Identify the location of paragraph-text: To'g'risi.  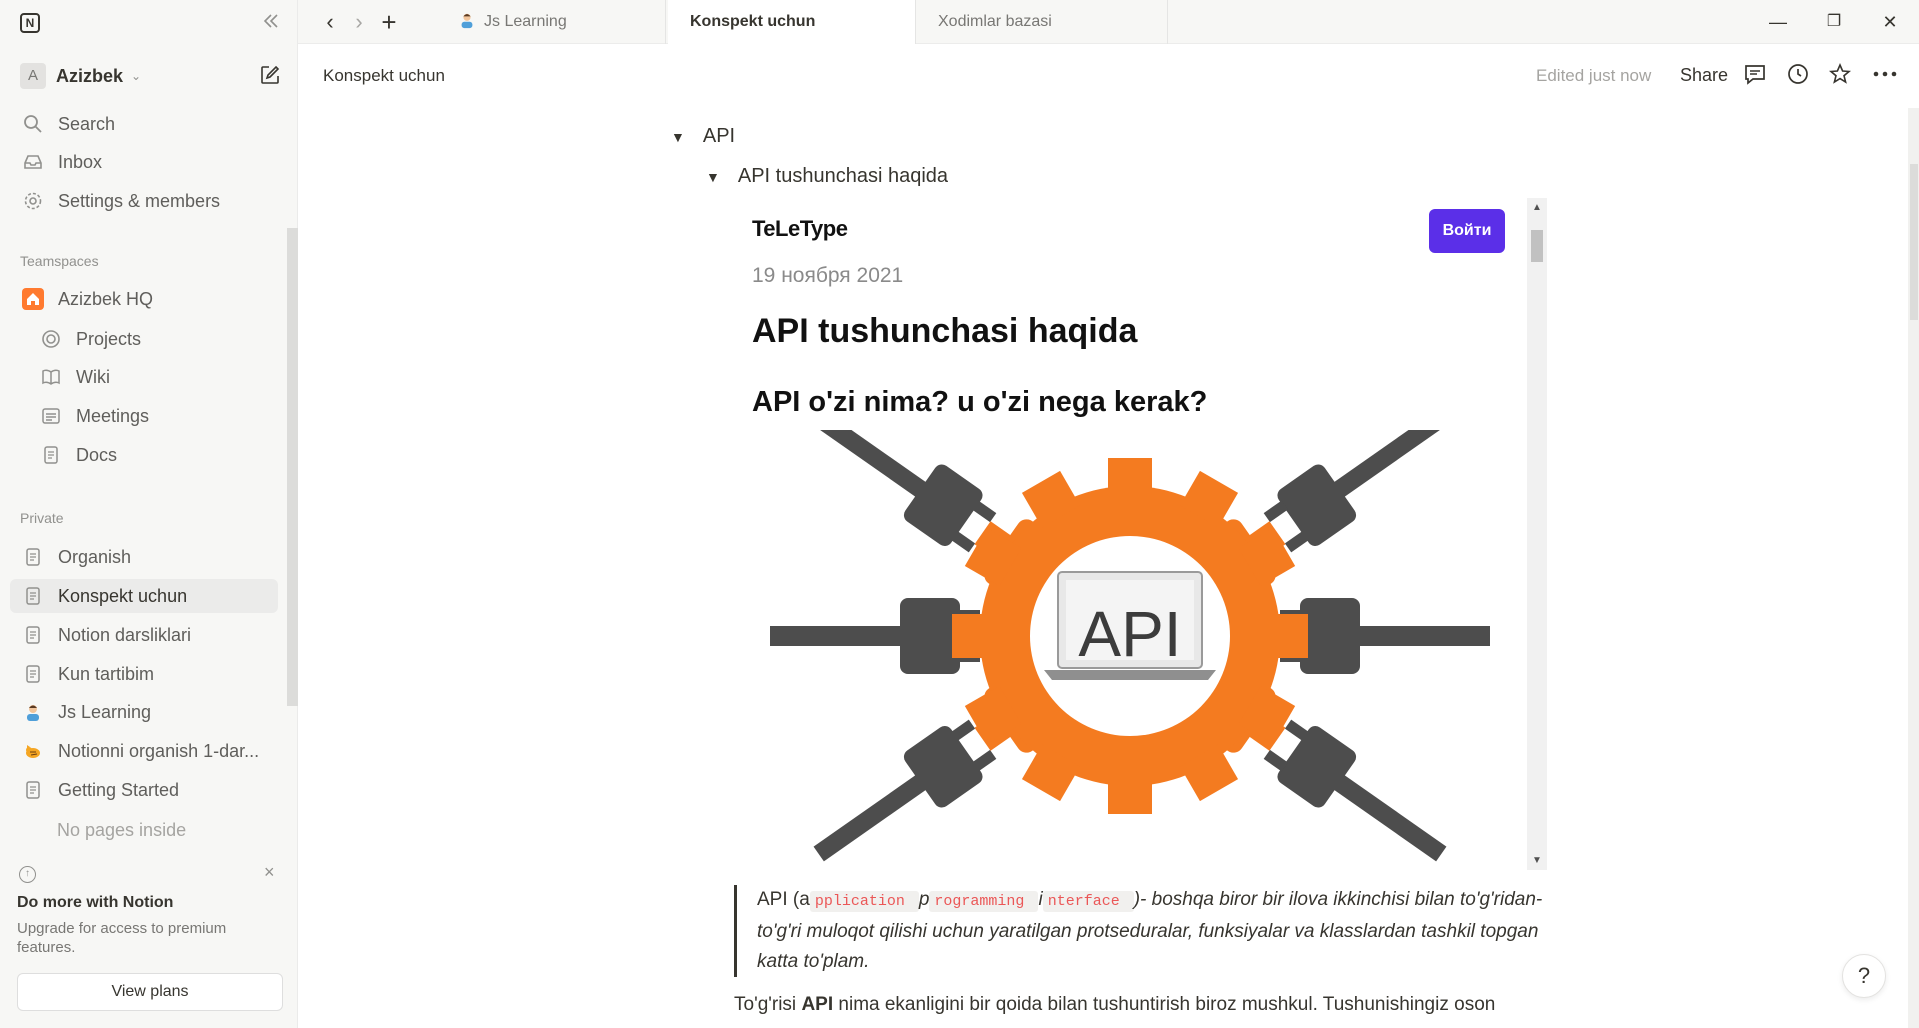
(768, 1004).